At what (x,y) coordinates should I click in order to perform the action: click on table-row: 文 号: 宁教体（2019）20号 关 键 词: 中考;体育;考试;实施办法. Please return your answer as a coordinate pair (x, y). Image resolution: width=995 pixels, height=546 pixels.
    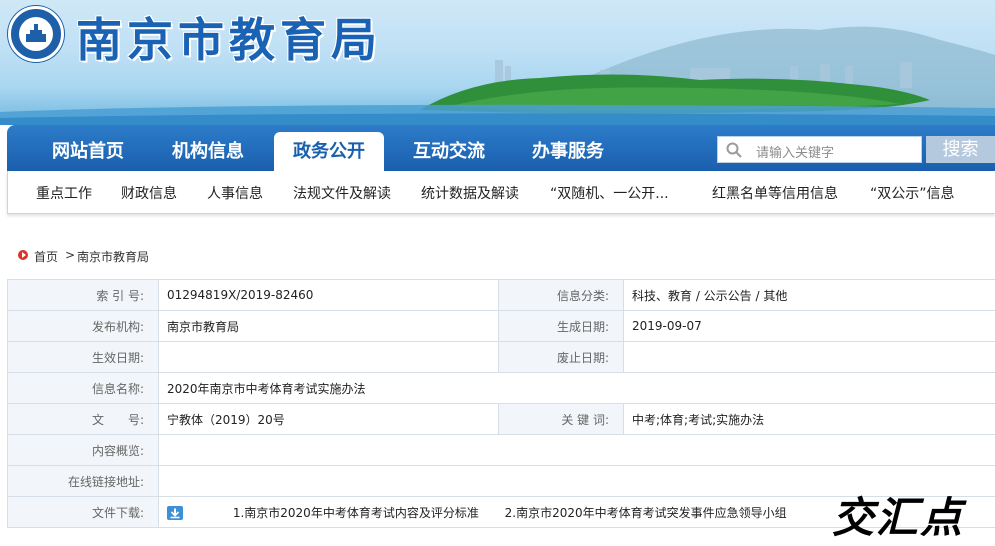
    Looking at the image, I should click on (501, 419).